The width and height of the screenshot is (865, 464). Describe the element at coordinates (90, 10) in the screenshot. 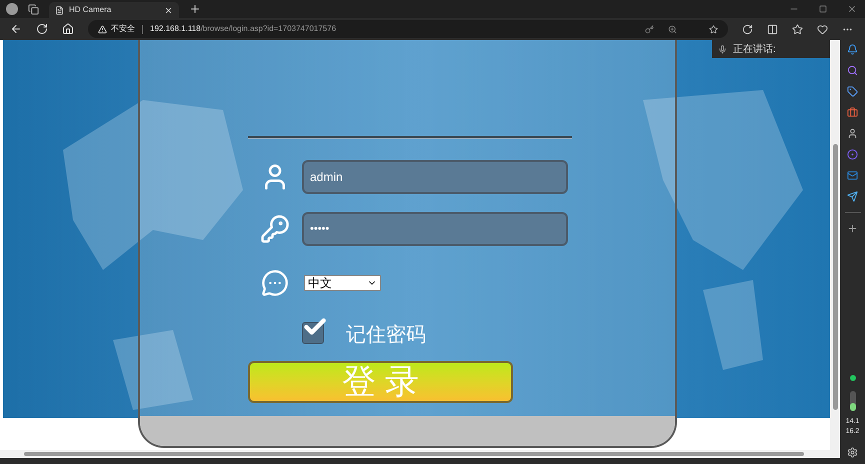

I see `tab-title: HD Camera` at that location.